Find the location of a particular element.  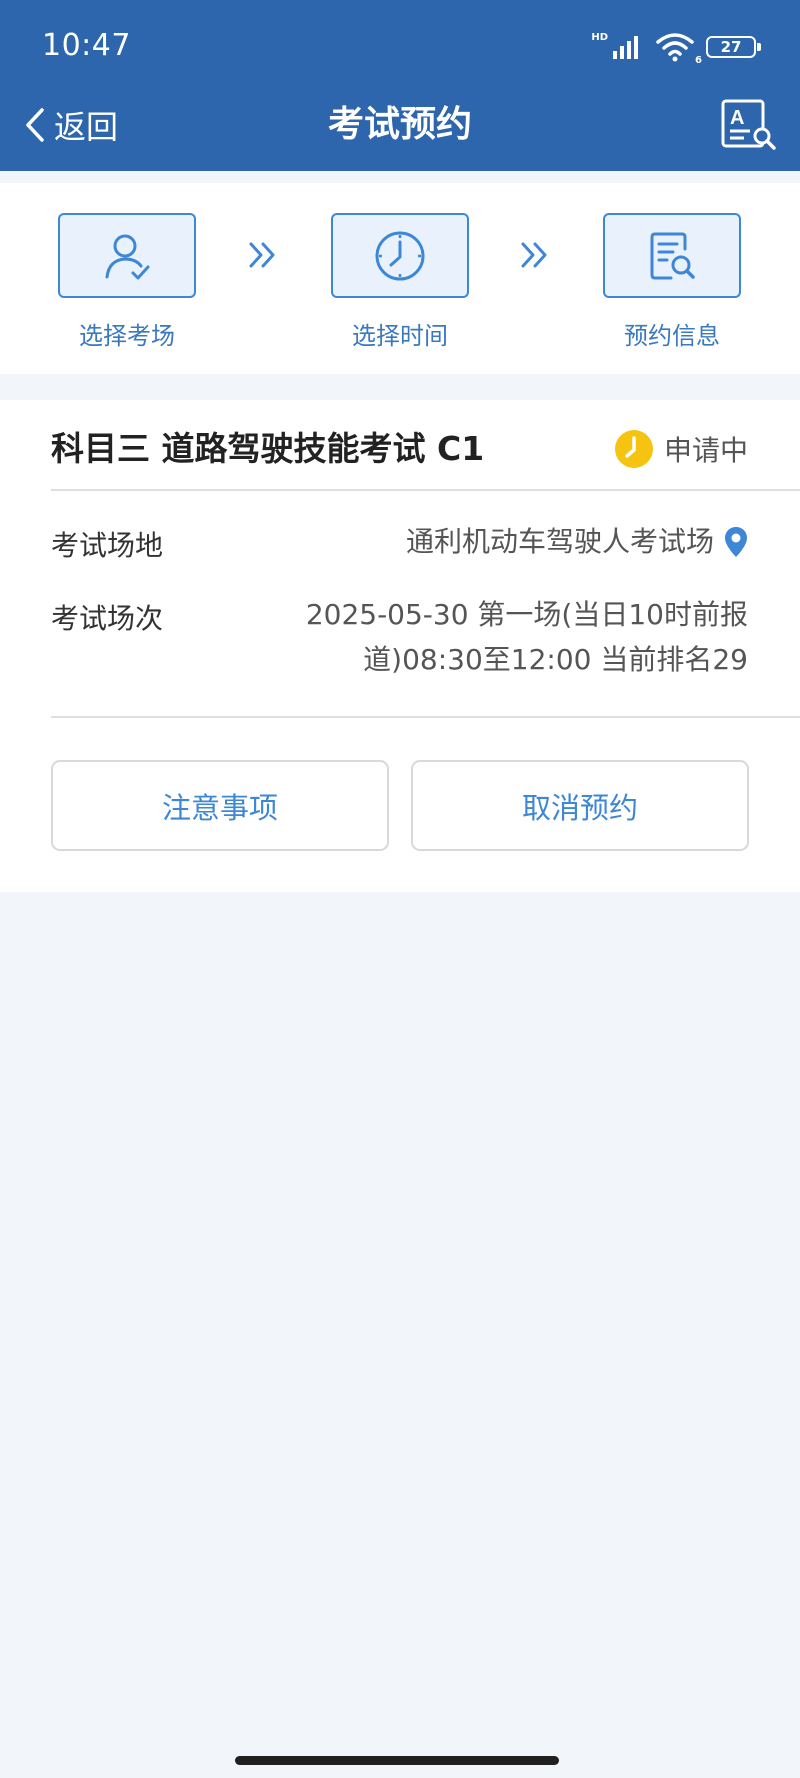

status-icons: HD 6 27 is located at coordinates (676, 48).